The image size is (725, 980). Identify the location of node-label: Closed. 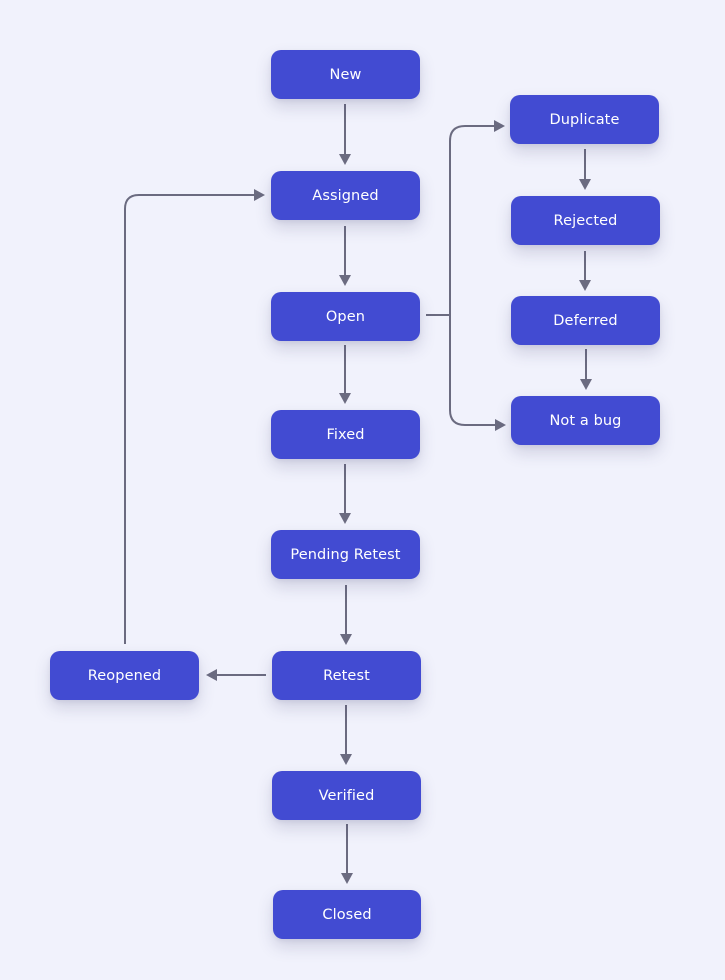
(347, 914).